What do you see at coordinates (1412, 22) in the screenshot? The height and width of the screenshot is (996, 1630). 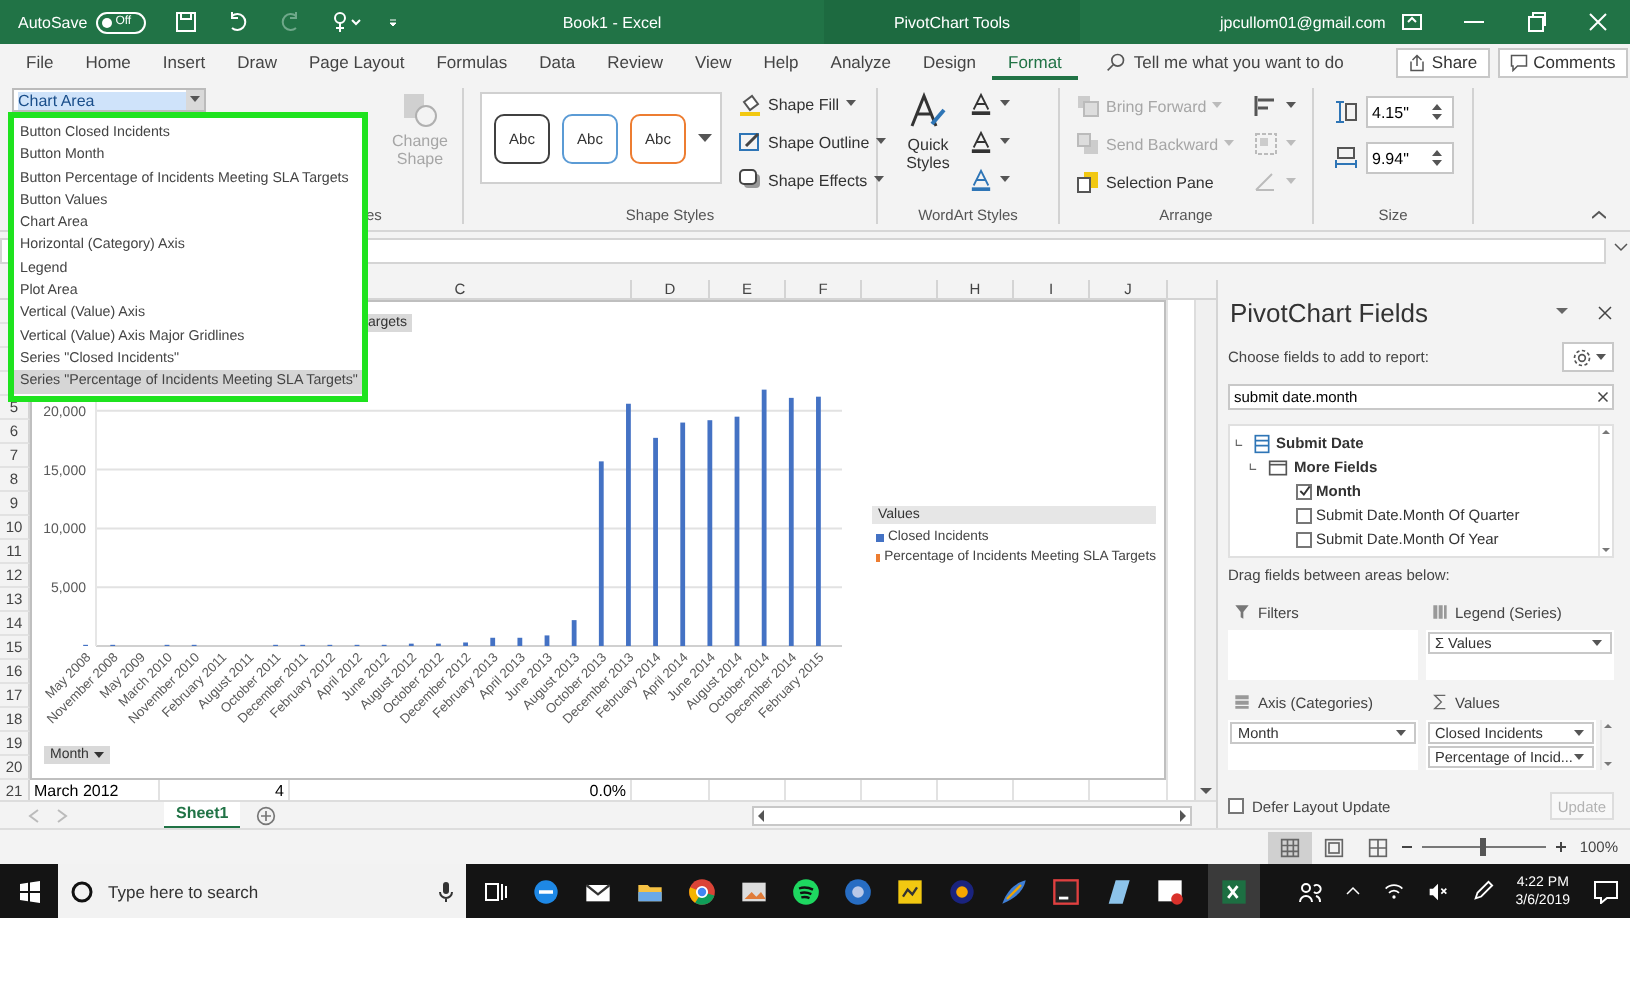 I see `ribbon-display-icon` at bounding box center [1412, 22].